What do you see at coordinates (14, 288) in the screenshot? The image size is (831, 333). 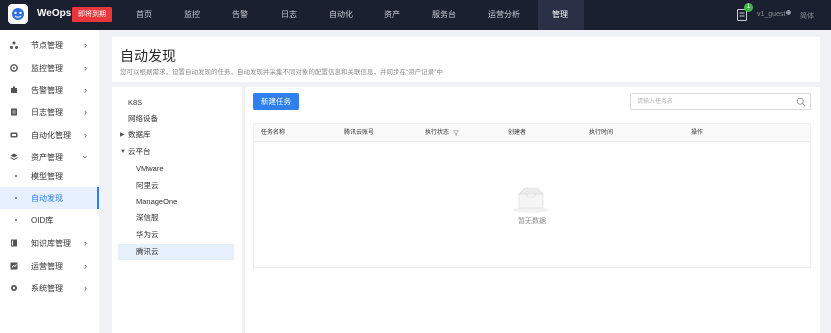 I see `gear-icon` at bounding box center [14, 288].